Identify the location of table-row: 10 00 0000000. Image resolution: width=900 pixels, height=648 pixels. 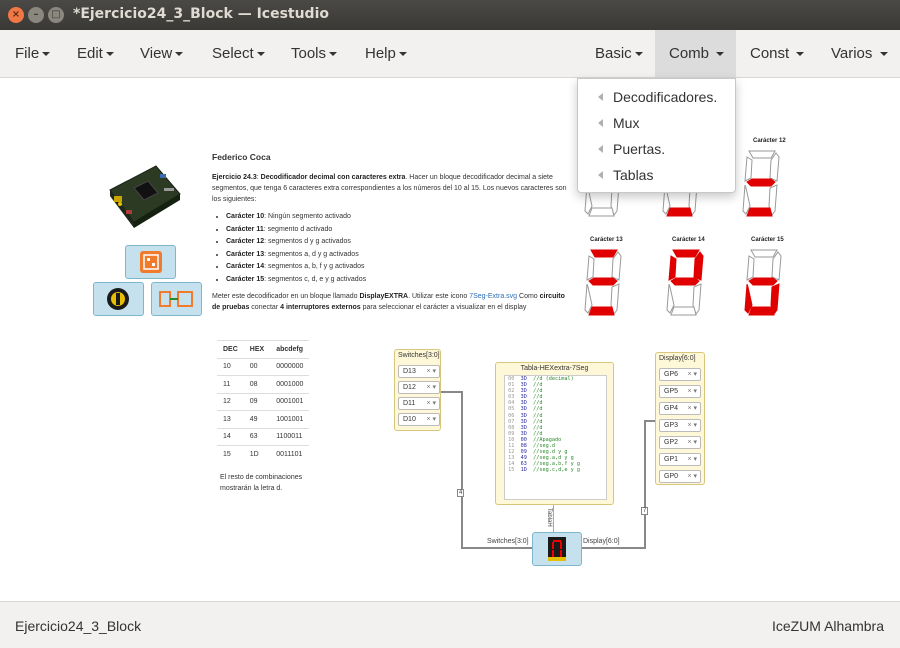
(263, 366).